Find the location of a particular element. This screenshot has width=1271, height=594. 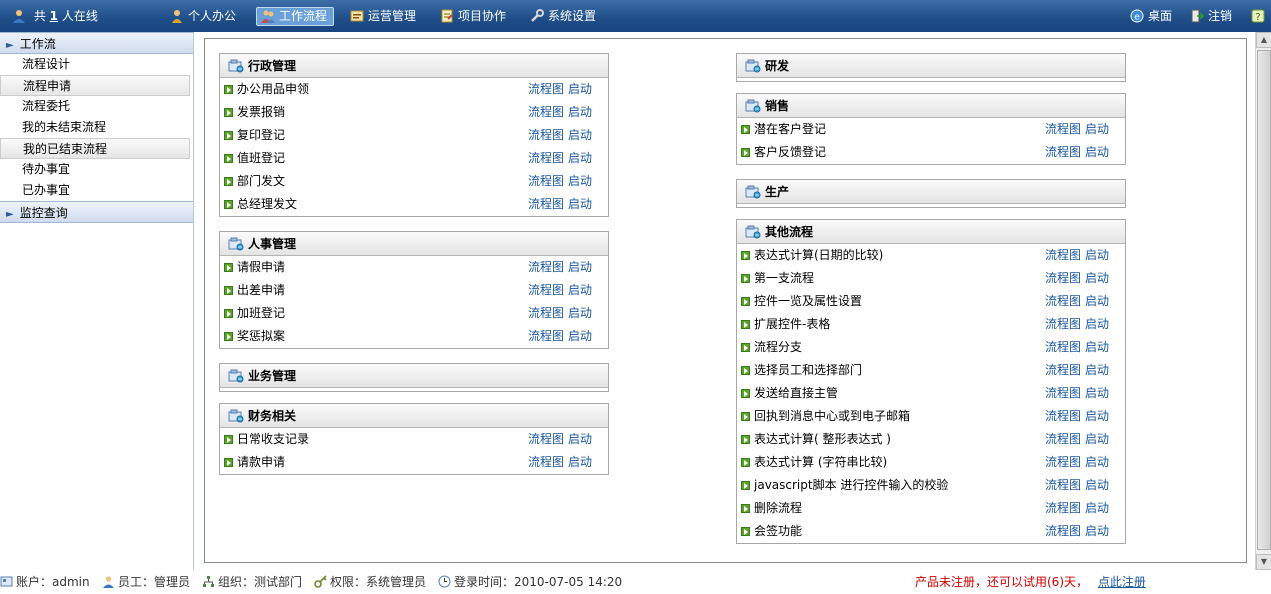

flow-name: 发票报销 is located at coordinates (261, 112).